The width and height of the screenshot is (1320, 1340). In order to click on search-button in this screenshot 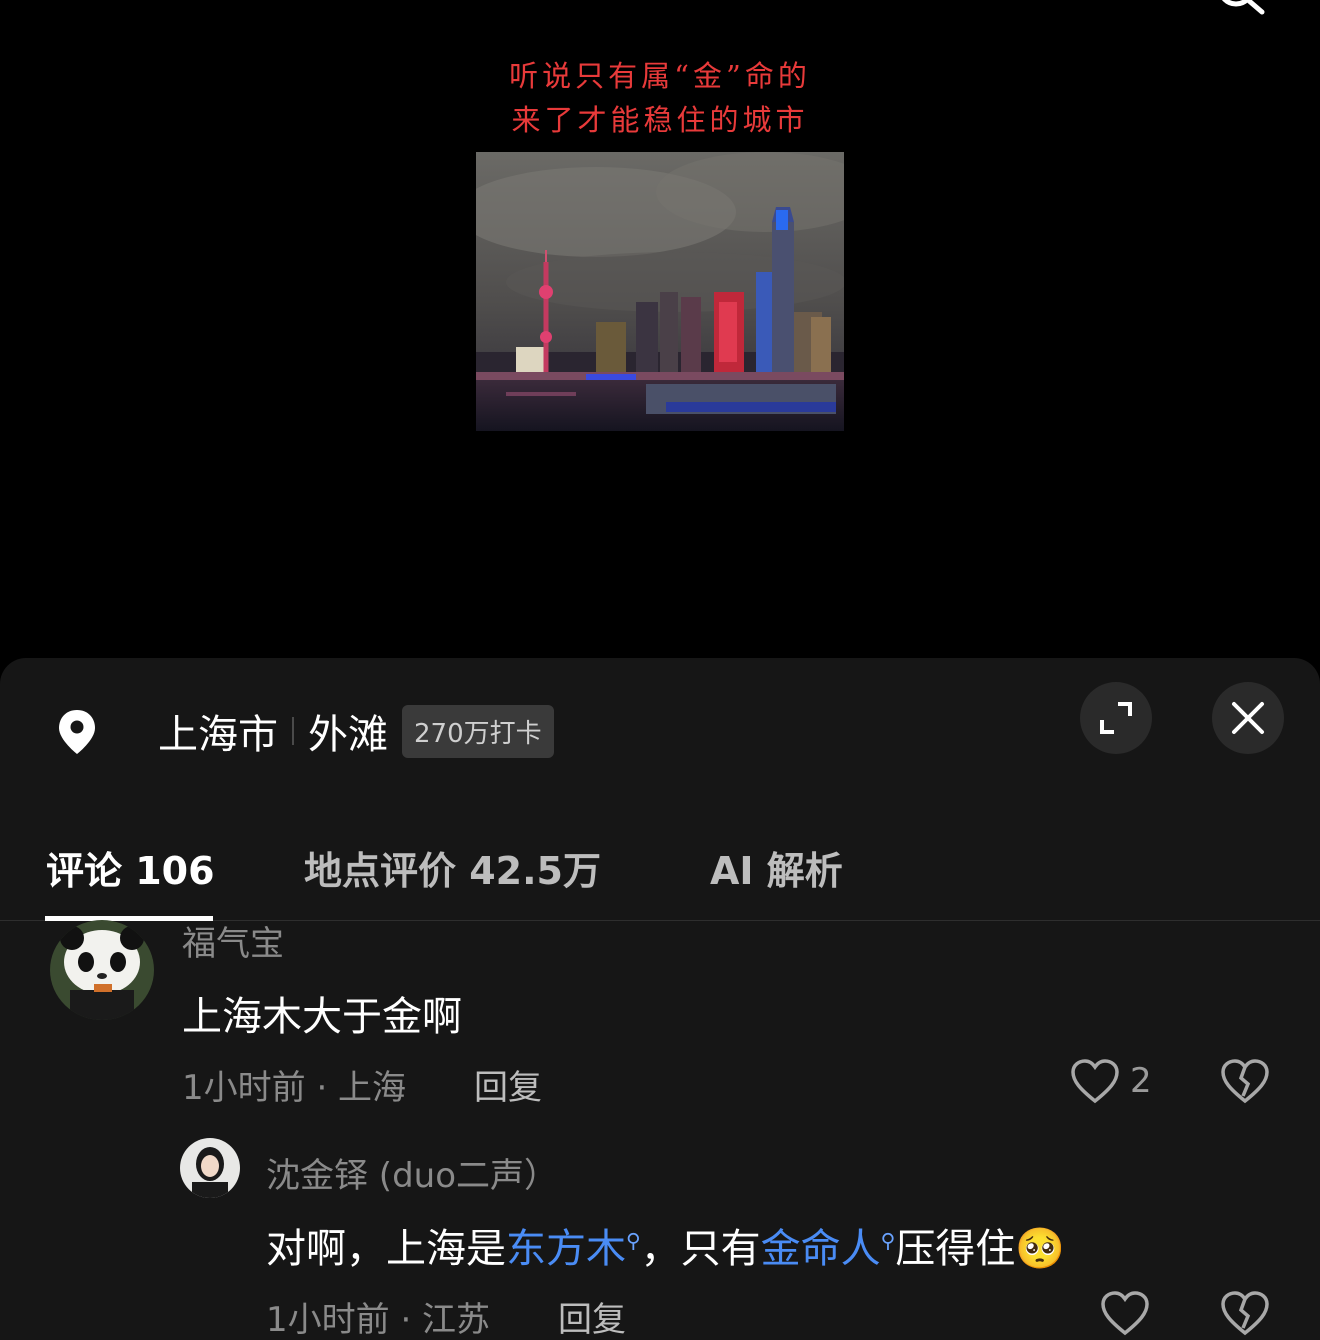, I will do `click(1240, 13)`.